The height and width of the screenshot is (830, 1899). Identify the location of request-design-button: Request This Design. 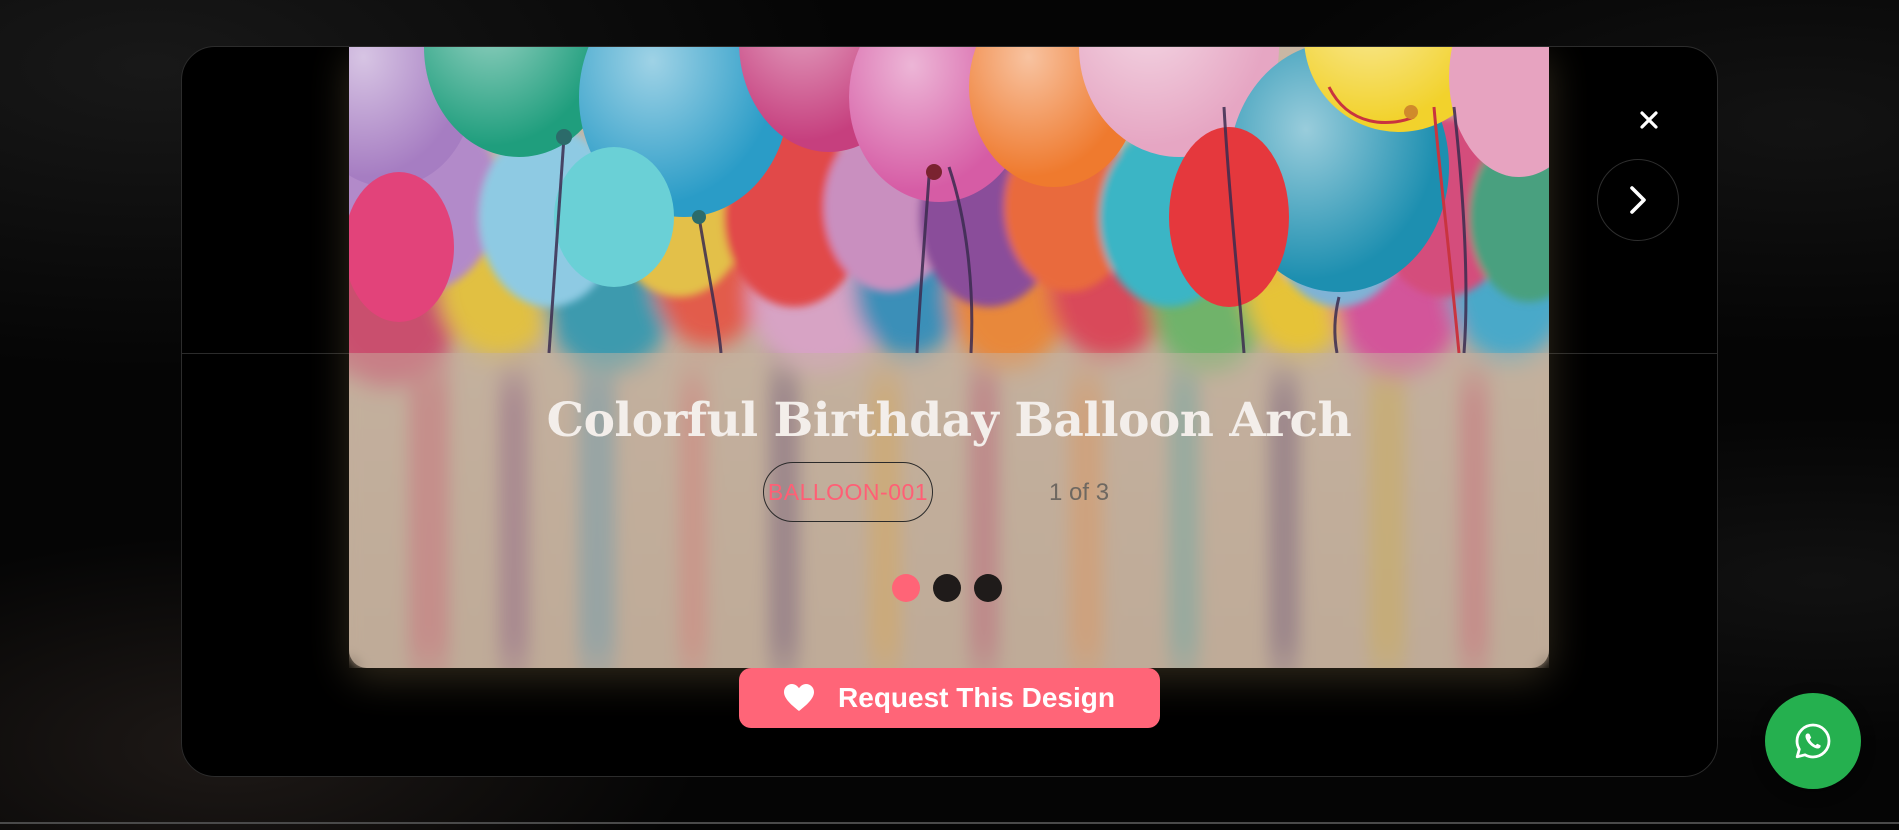
(949, 698).